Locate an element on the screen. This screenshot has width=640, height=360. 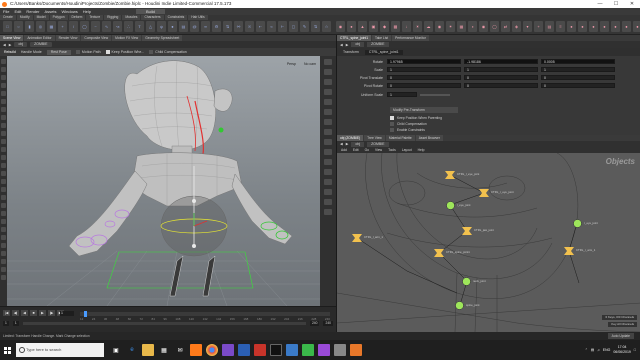
forward-arrow-icon: ▶ is located at coordinates (347, 45).